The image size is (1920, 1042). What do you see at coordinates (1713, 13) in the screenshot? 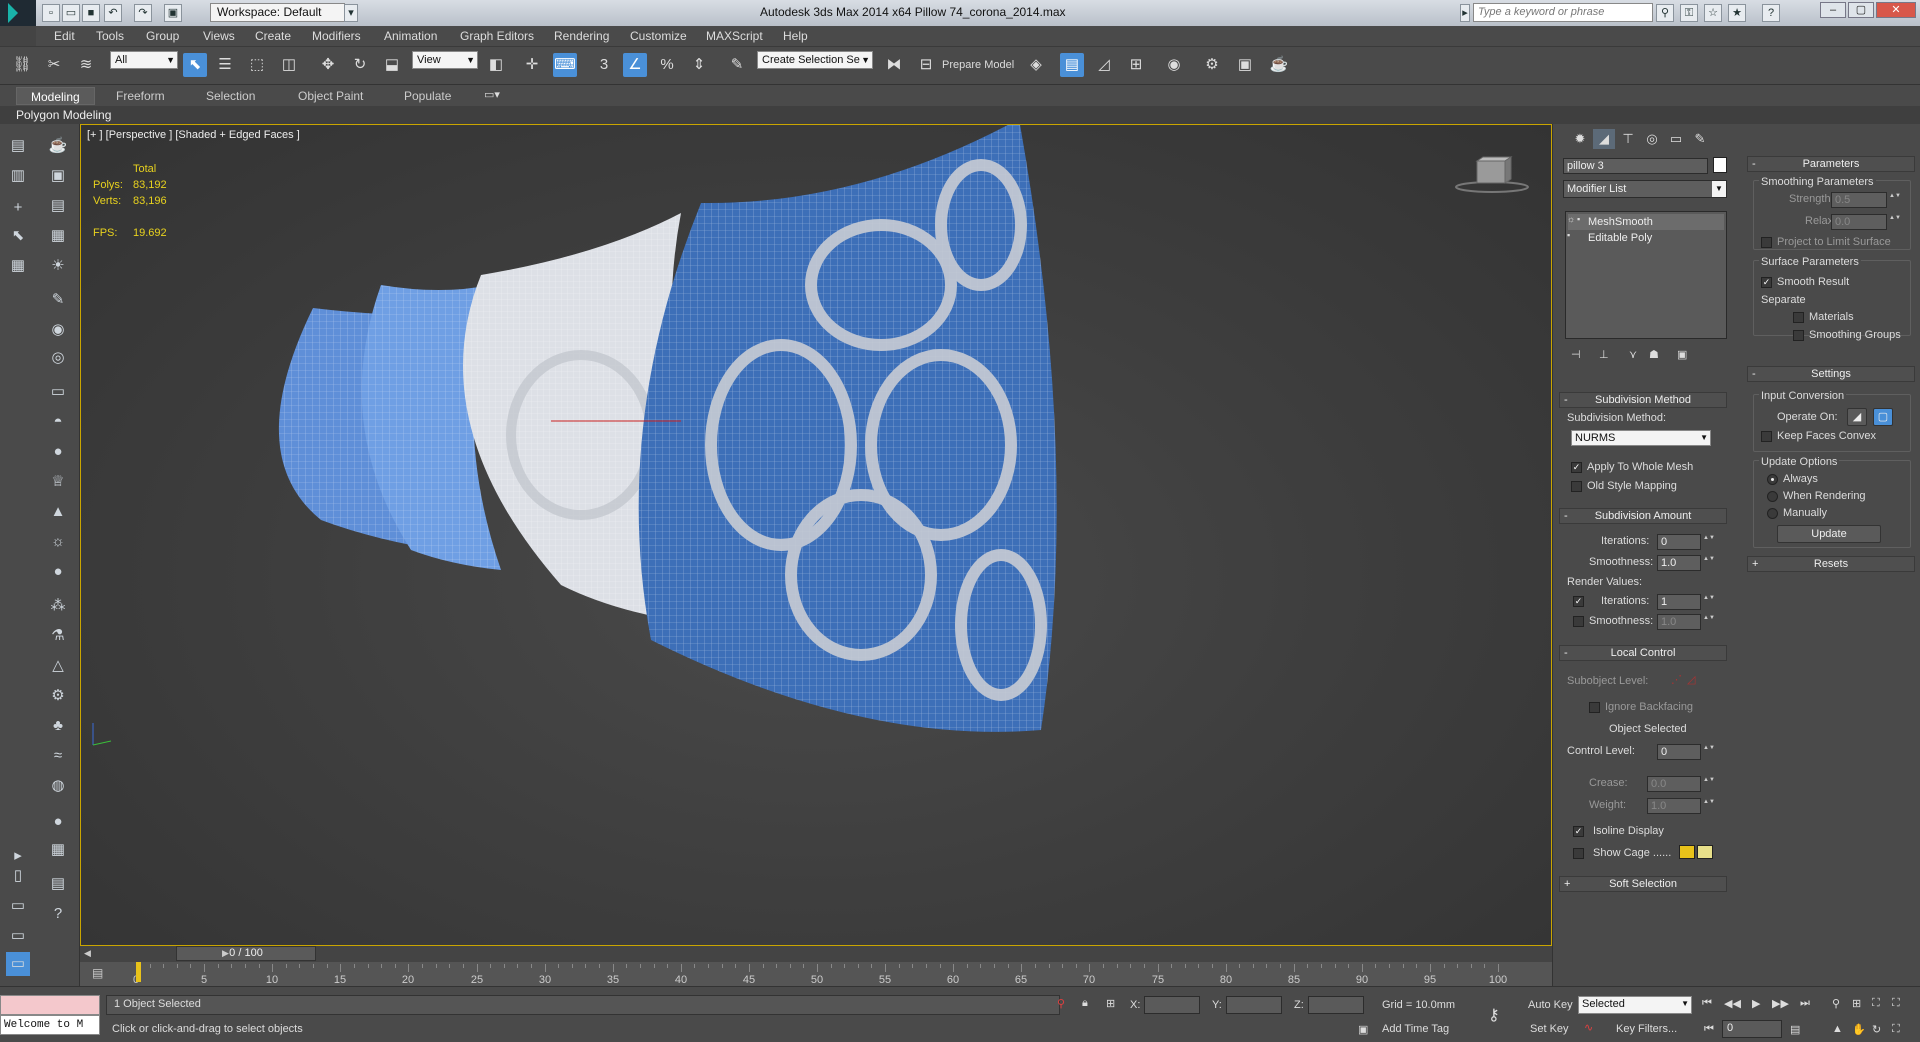
I see `communication-star-icon: ☆` at bounding box center [1713, 13].